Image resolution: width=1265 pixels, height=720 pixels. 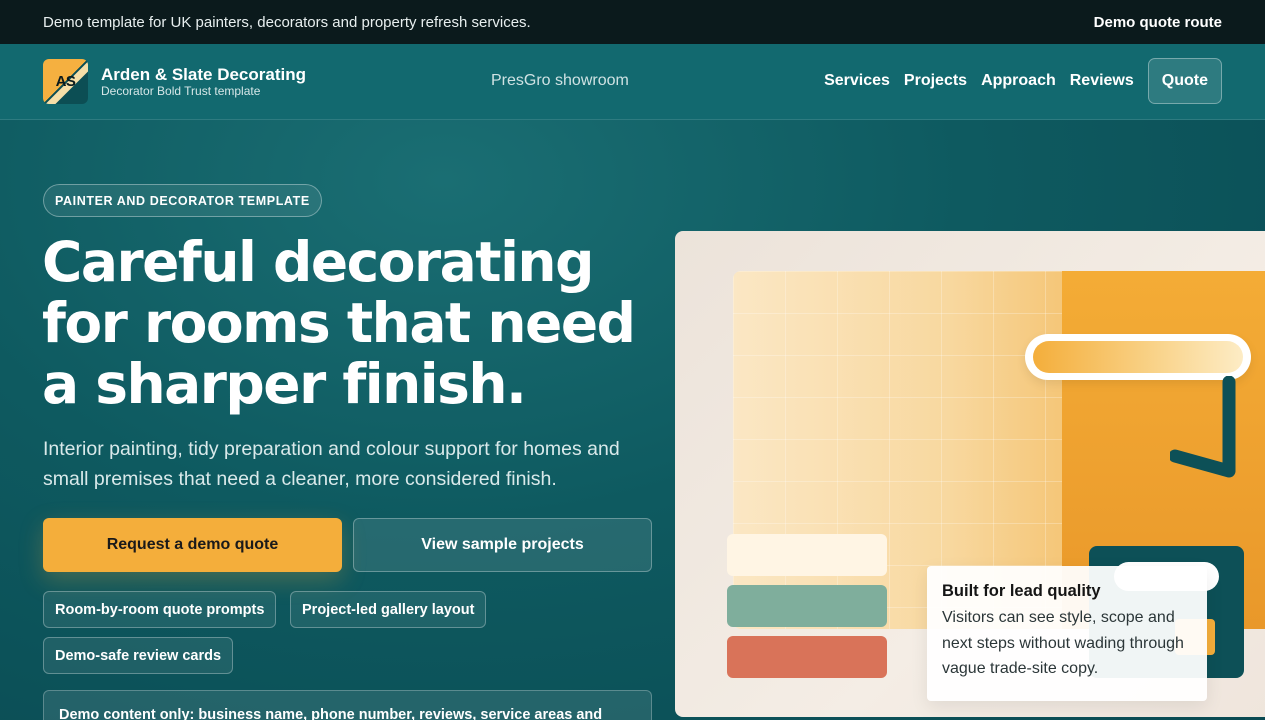 What do you see at coordinates (1184, 81) in the screenshot?
I see `nav-quote-button: Quote` at bounding box center [1184, 81].